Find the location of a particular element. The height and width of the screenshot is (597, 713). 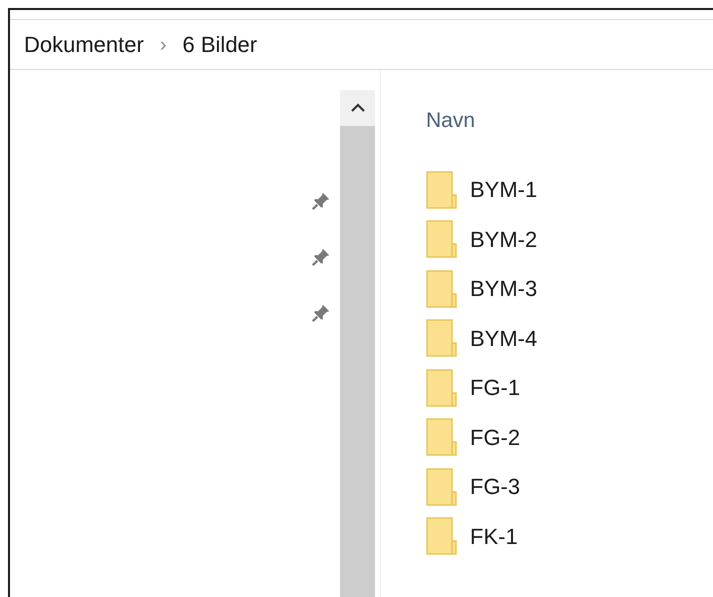

file-item: BYM-4 is located at coordinates (569, 338).